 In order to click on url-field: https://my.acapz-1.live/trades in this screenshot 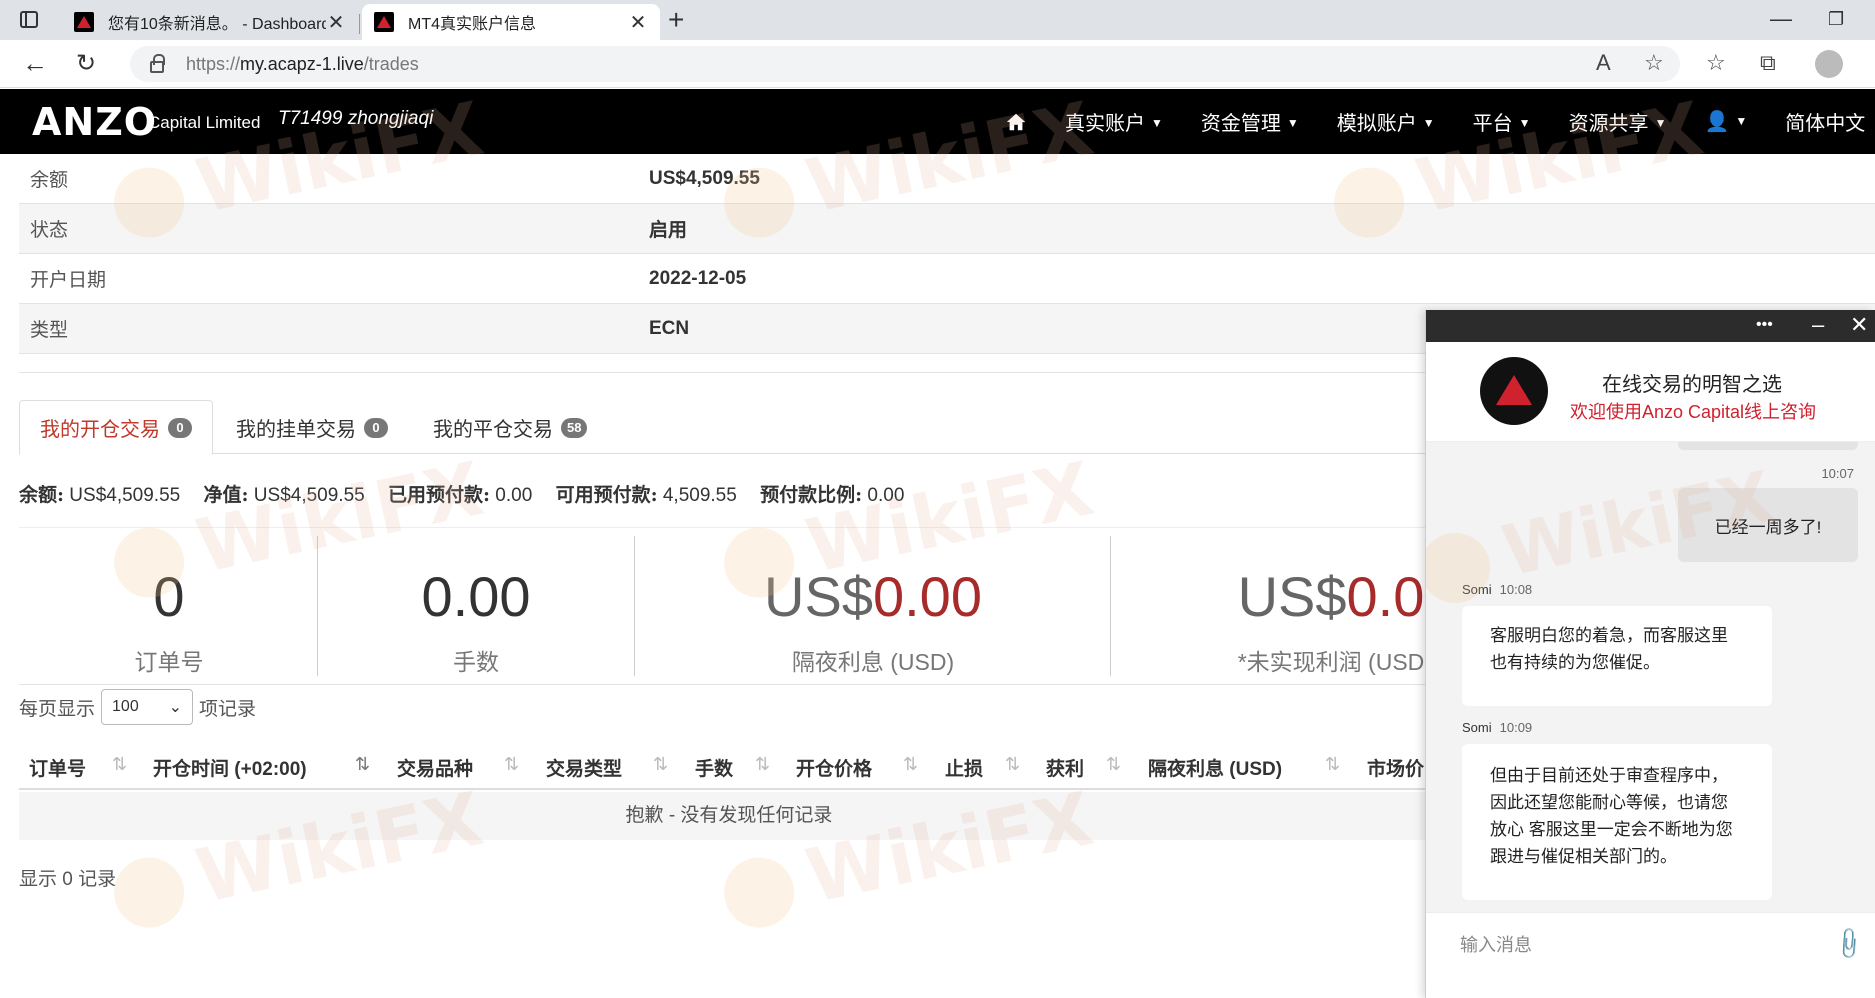, I will do `click(905, 64)`.